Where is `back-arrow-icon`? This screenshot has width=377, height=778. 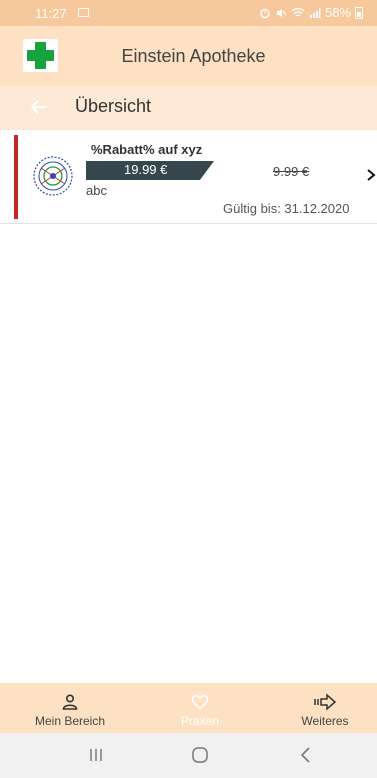
back-arrow-icon is located at coordinates (39, 107).